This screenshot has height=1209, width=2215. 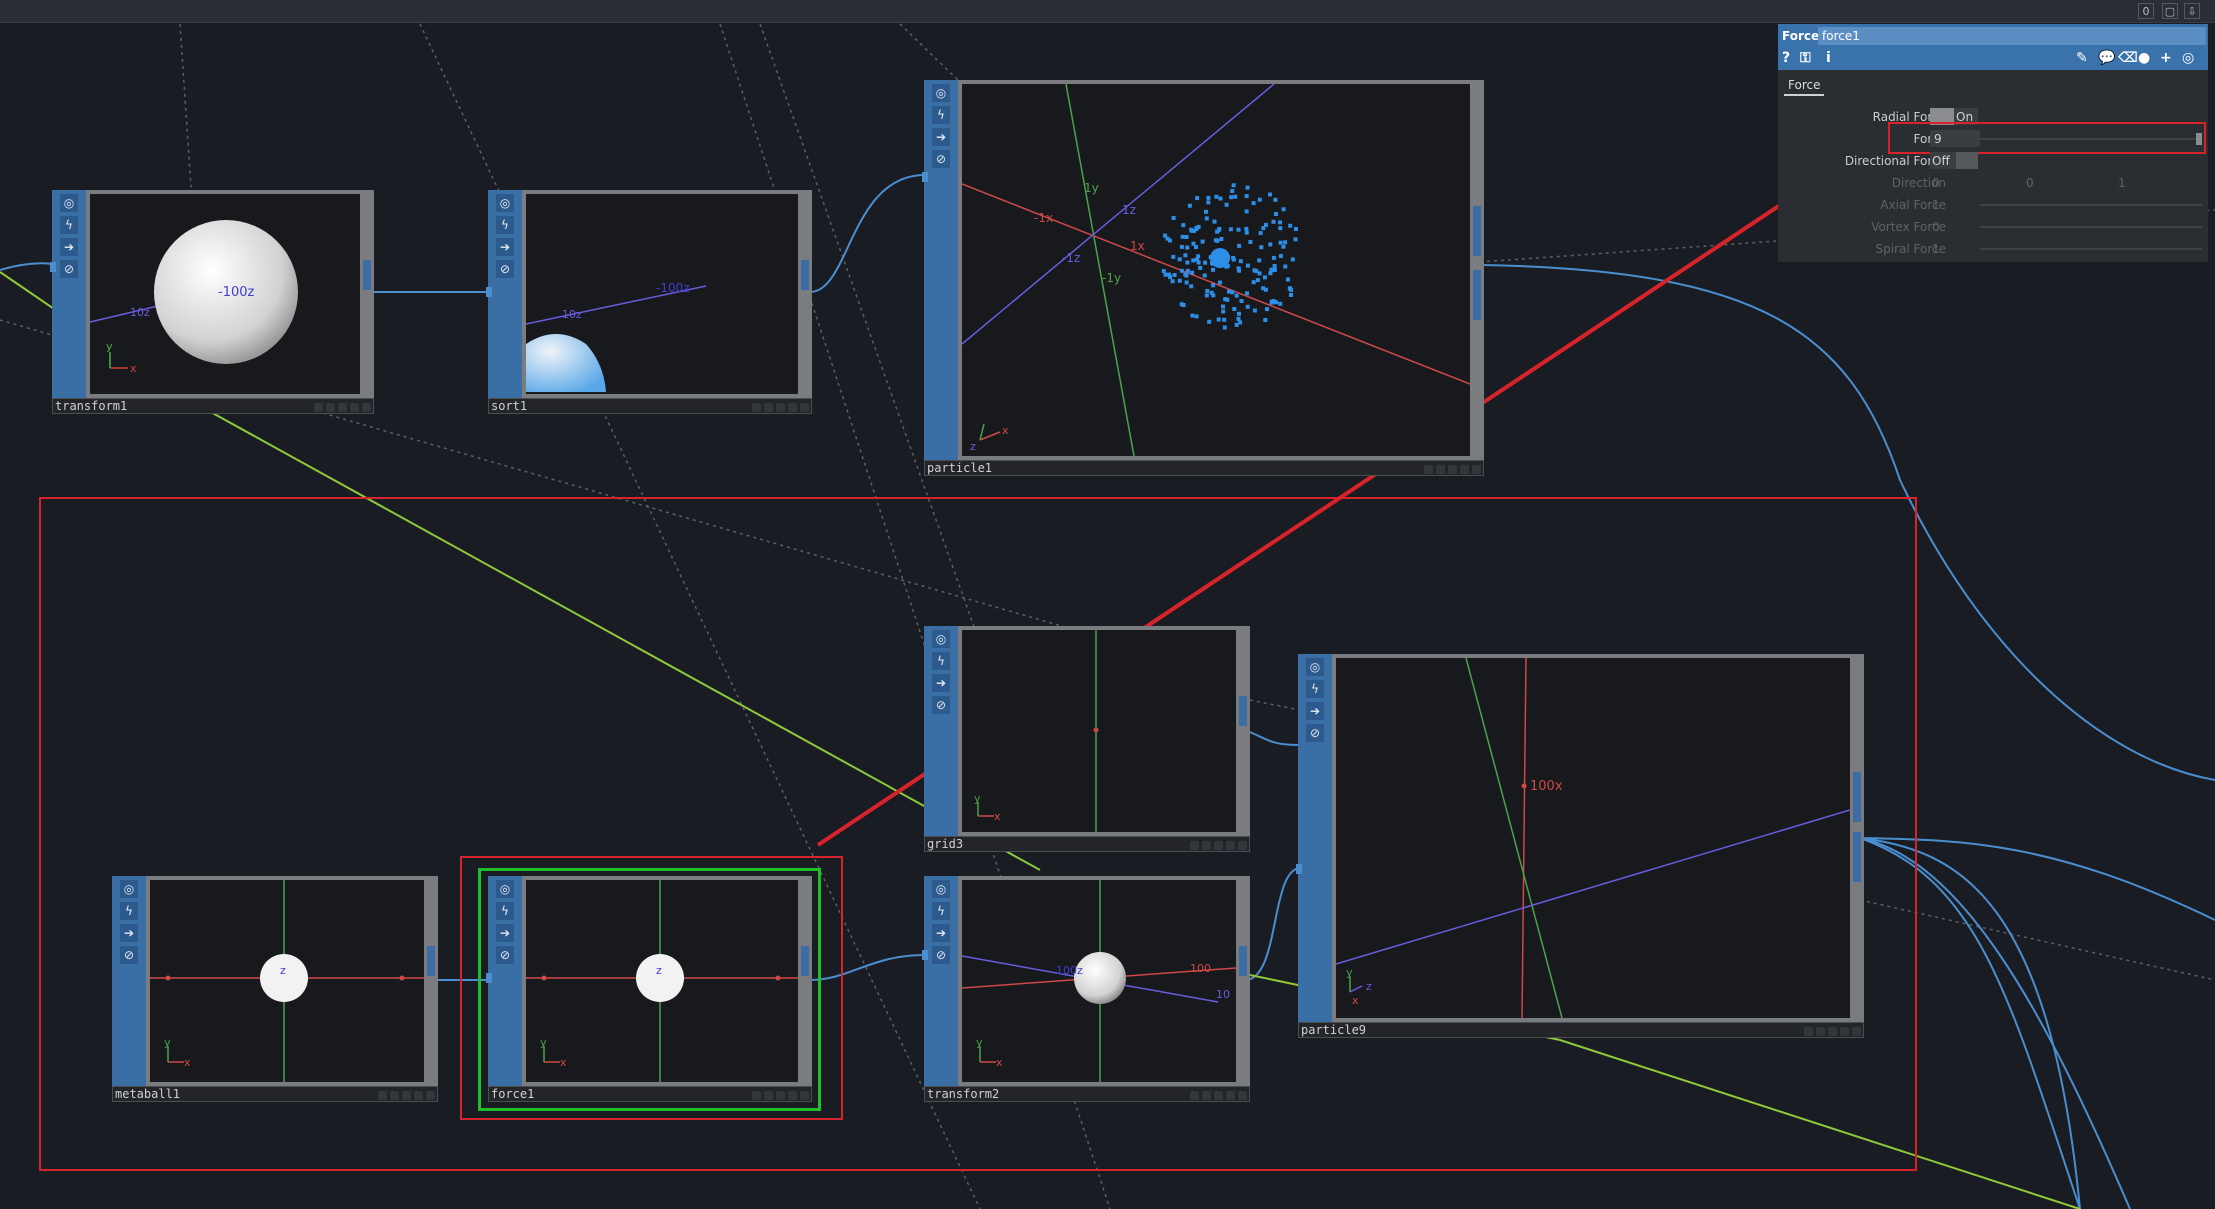 What do you see at coordinates (2091, 205) in the screenshot?
I see `axial-force-slider` at bounding box center [2091, 205].